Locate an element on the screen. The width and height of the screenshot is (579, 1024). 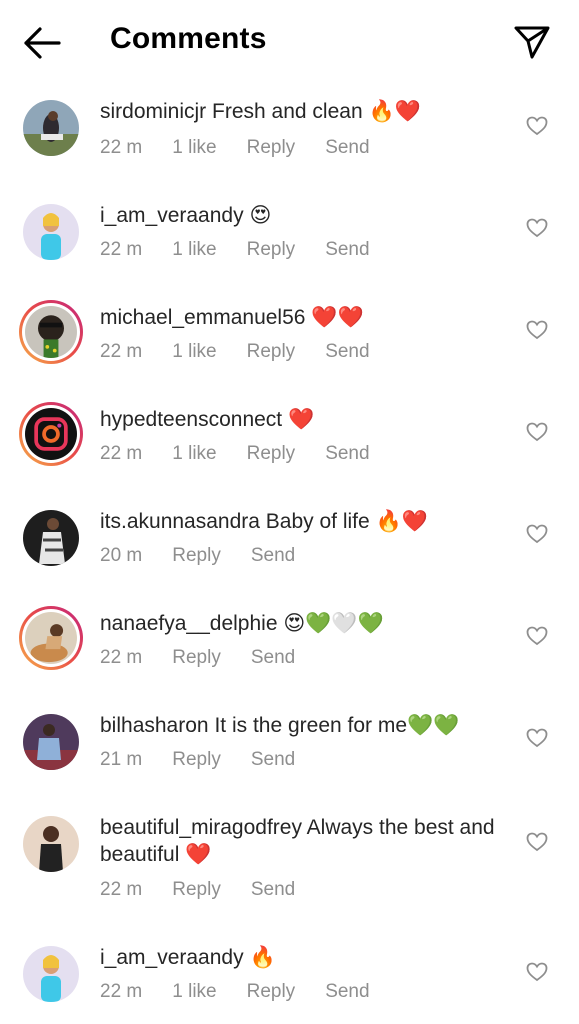
comment-username: sirdominicjr is located at coordinates (153, 111).